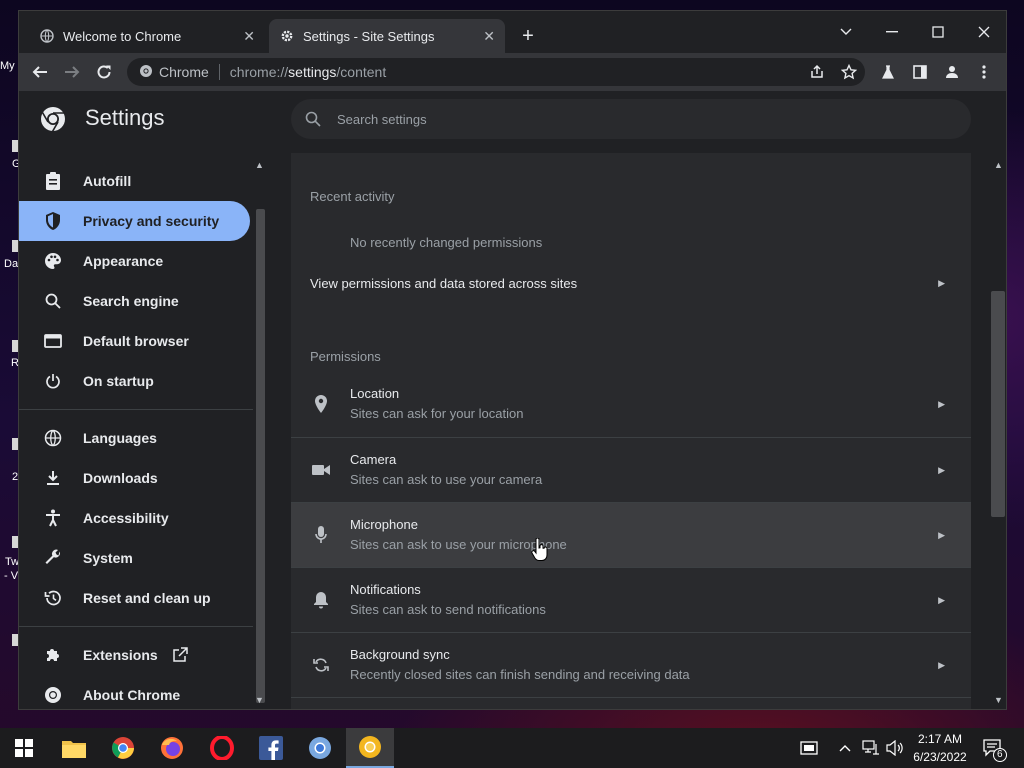 This screenshot has height=768, width=1024. I want to click on search-icon, so click(53, 301).